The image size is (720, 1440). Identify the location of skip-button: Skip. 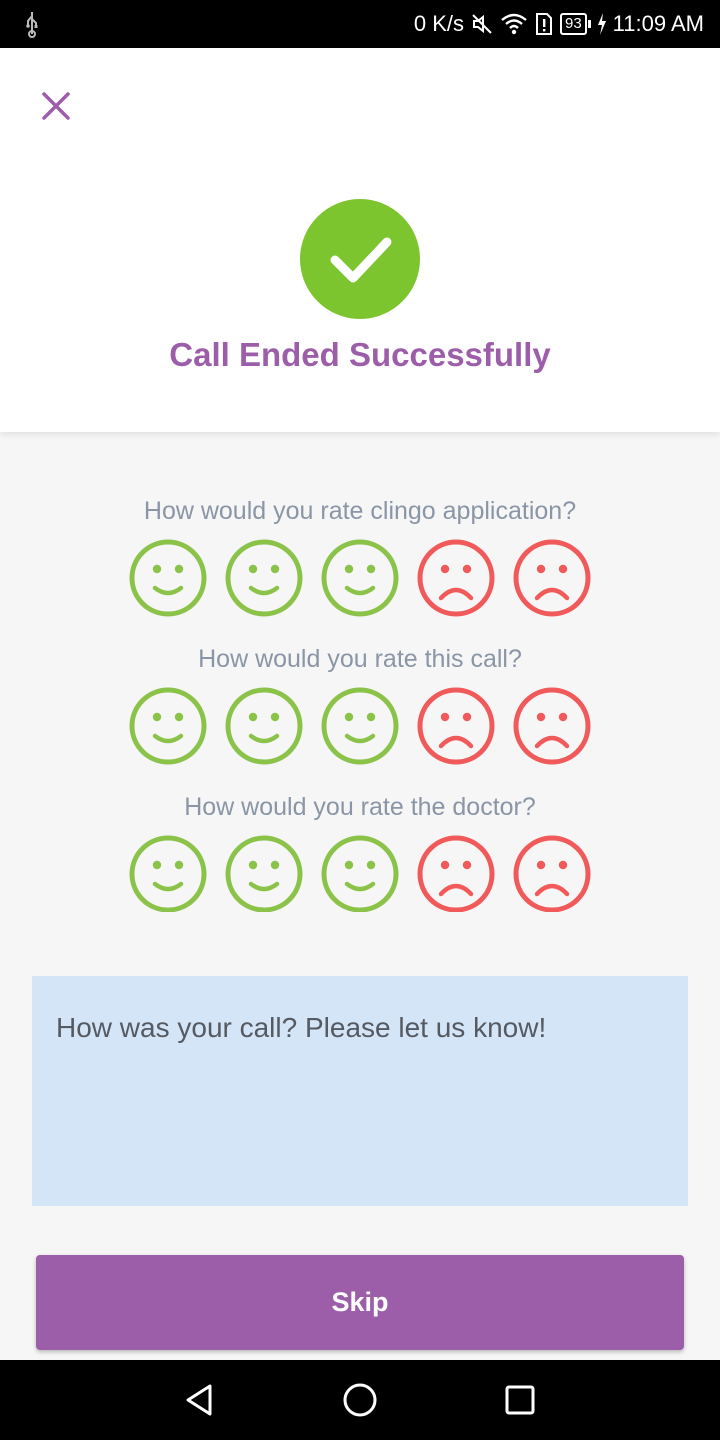
(360, 1302).